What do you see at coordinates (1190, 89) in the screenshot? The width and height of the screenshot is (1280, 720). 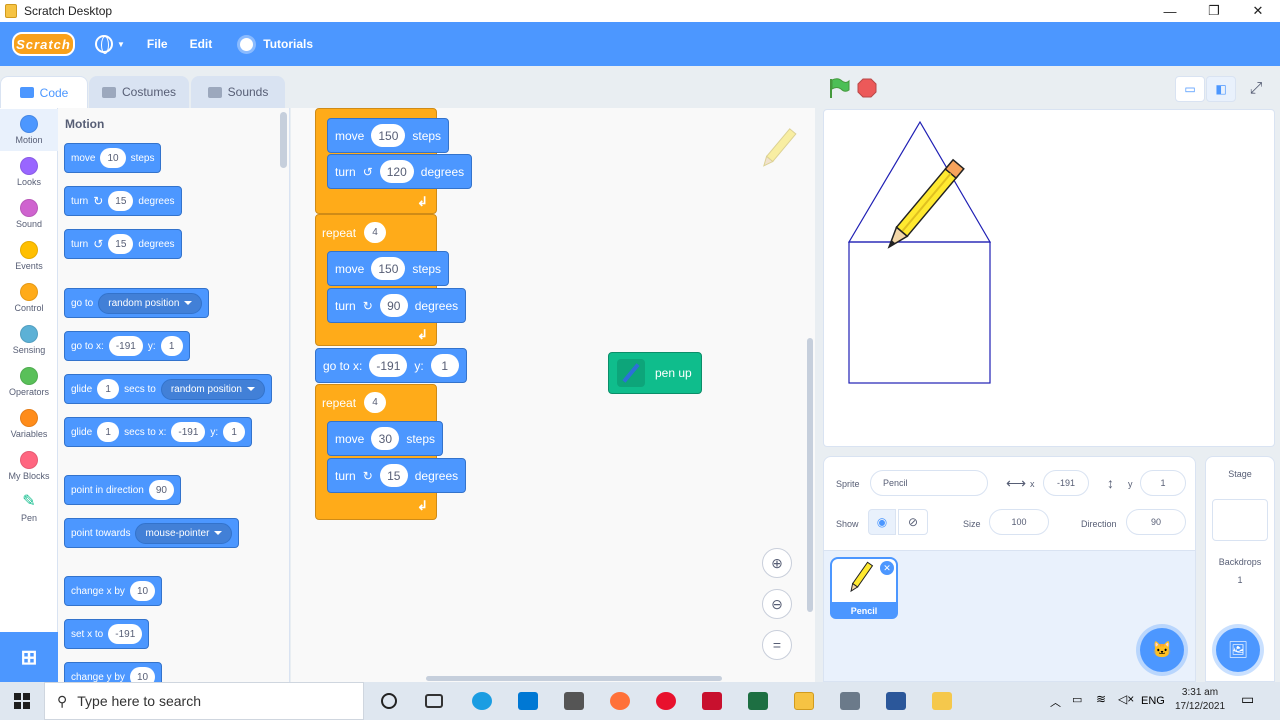 I see `small-stage-button: ▭` at bounding box center [1190, 89].